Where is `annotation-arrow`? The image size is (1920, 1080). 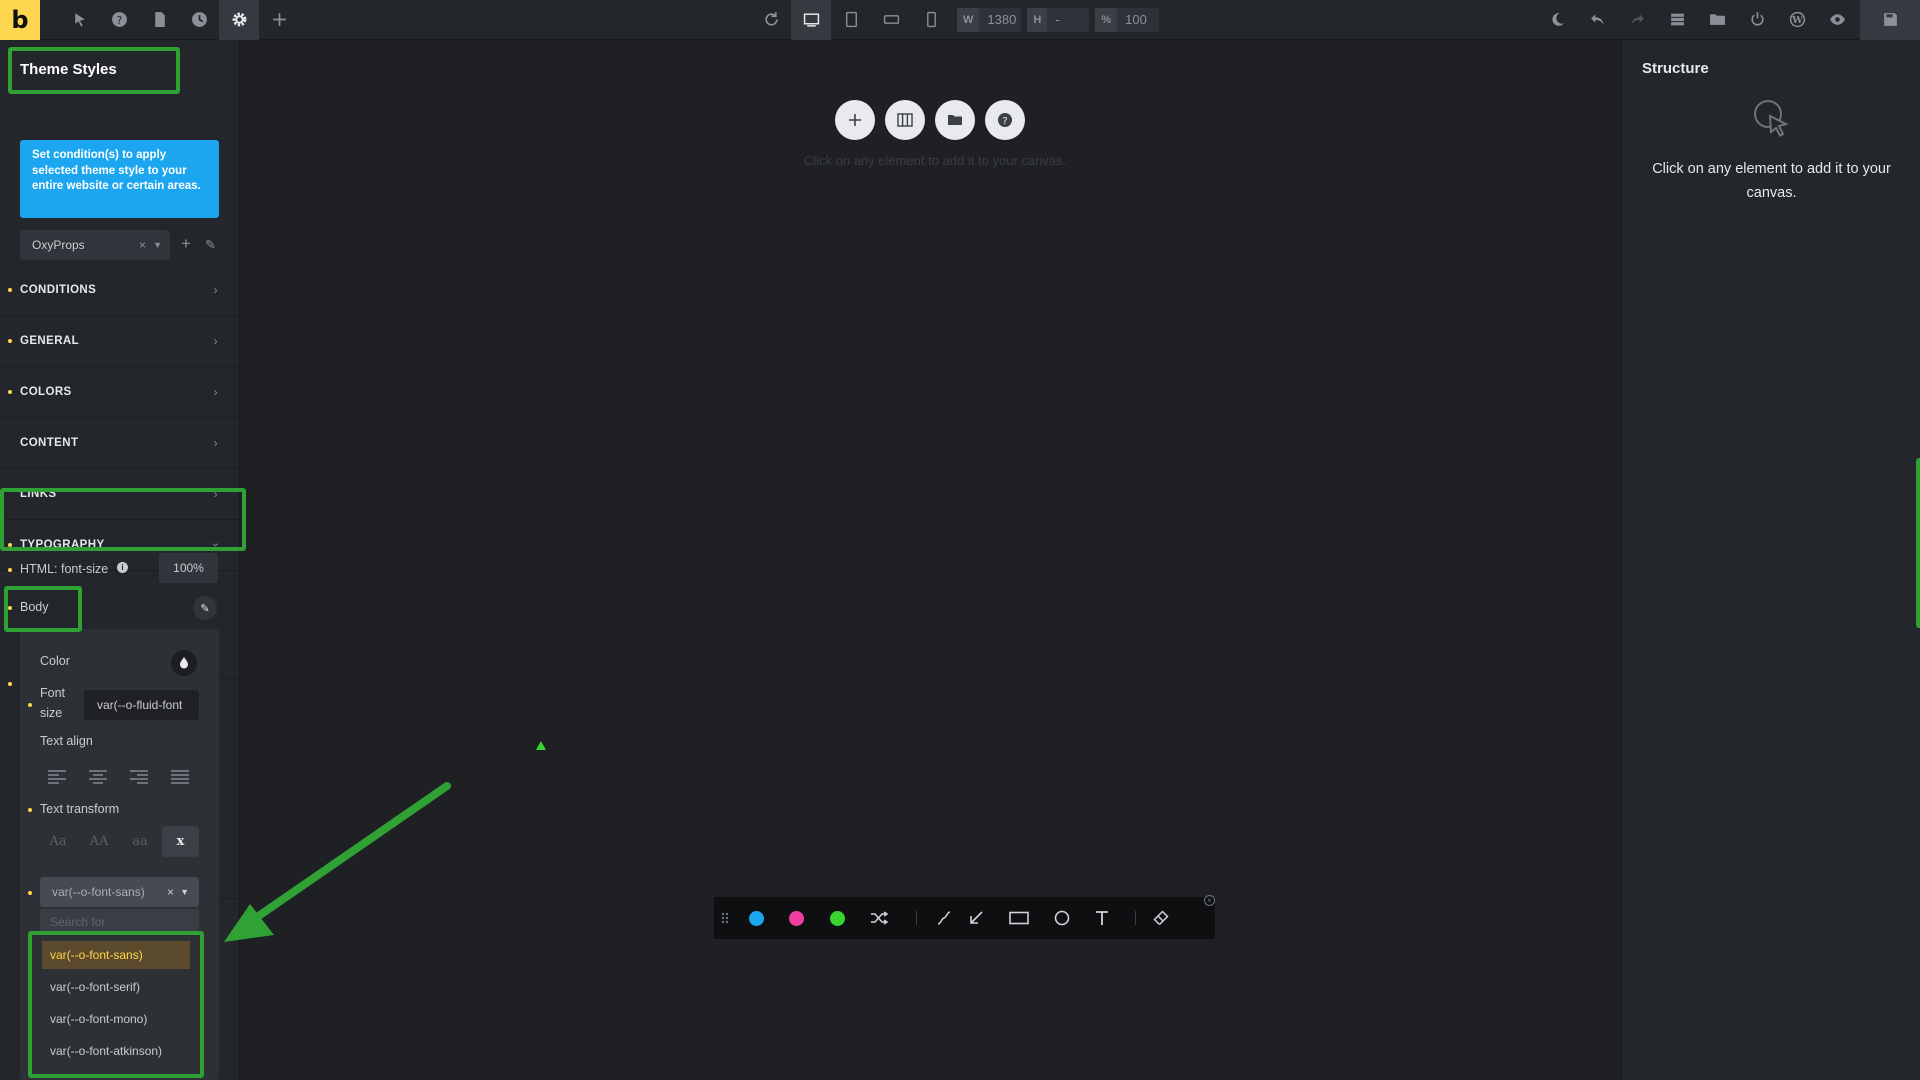 annotation-arrow is located at coordinates (337, 862).